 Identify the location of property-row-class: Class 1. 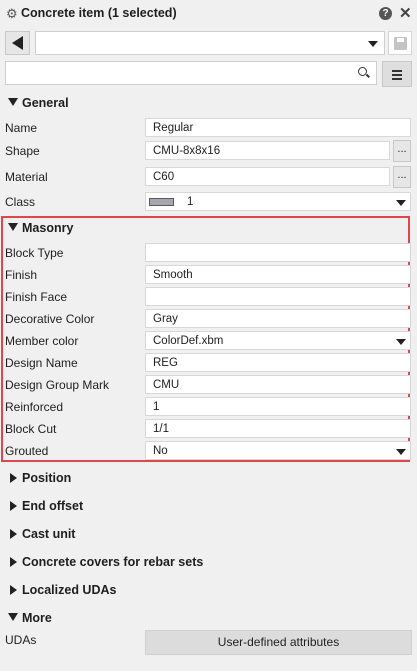
(208, 203).